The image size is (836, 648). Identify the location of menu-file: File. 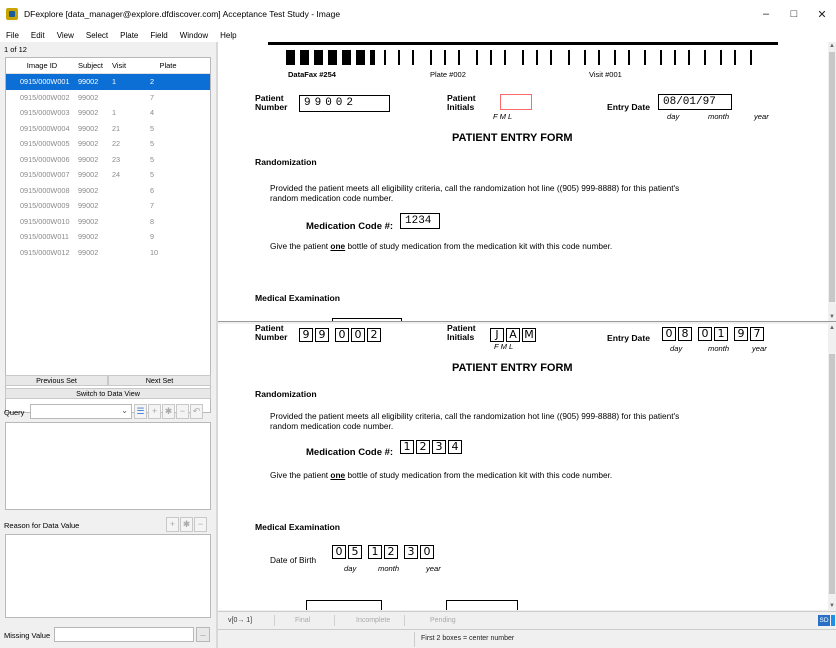
(12, 35).